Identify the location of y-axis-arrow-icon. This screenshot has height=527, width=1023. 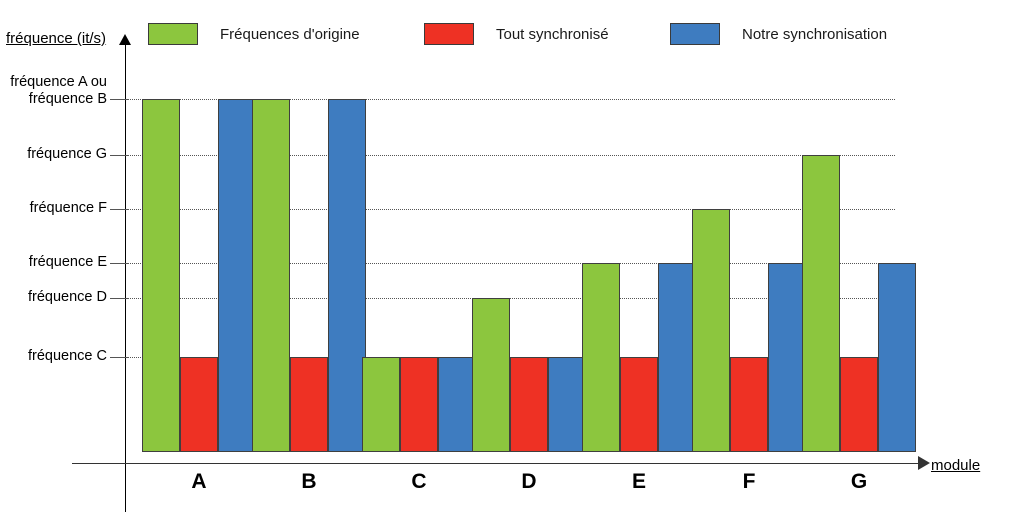
(125, 39).